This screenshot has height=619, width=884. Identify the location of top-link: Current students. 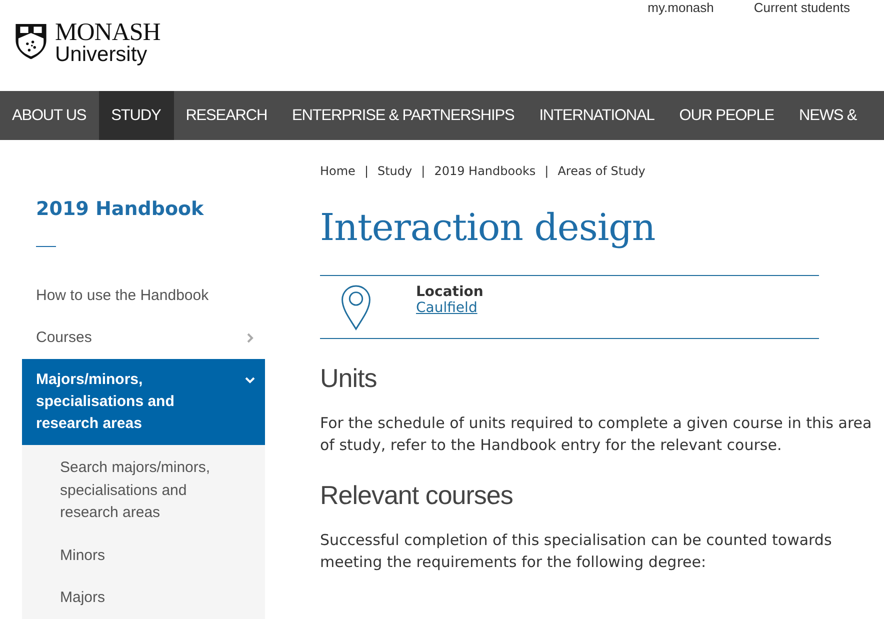
(802, 45).